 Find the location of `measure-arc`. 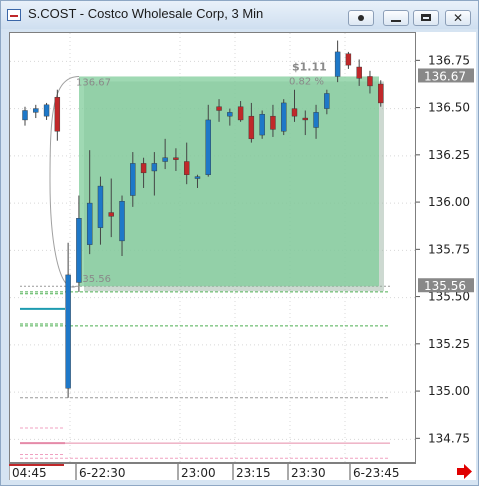

measure-arc is located at coordinates (64, 181).